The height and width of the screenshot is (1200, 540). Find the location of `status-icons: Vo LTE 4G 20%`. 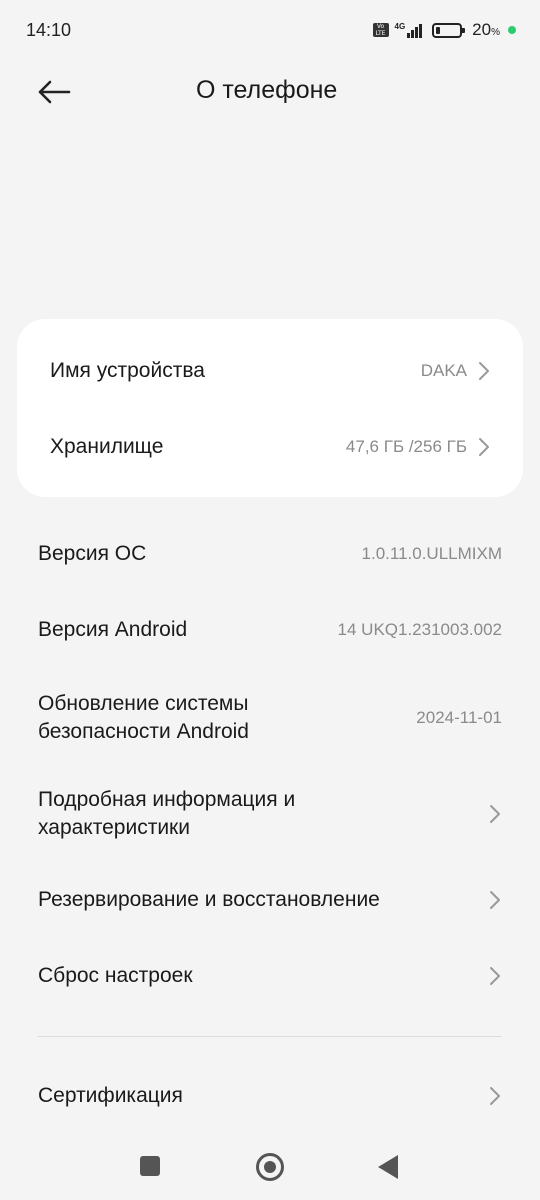

status-icons: Vo LTE 4G 20% is located at coordinates (444, 30).